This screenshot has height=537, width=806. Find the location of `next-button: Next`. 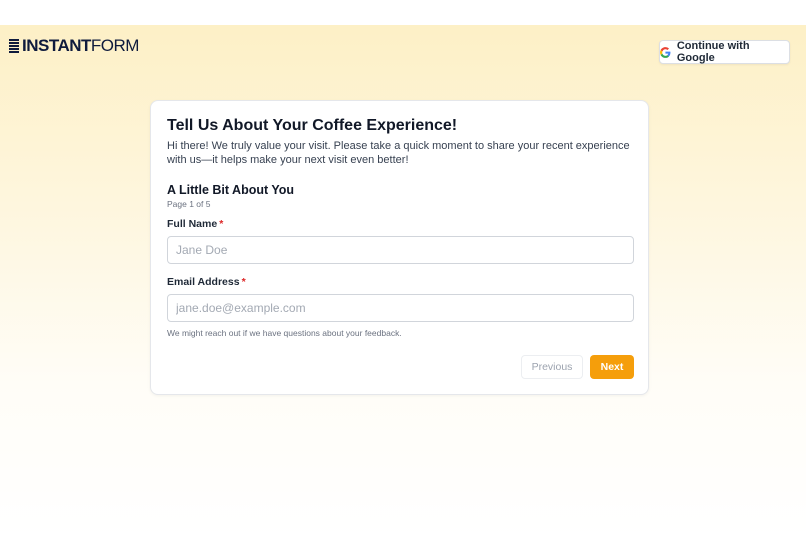

next-button: Next is located at coordinates (612, 367).